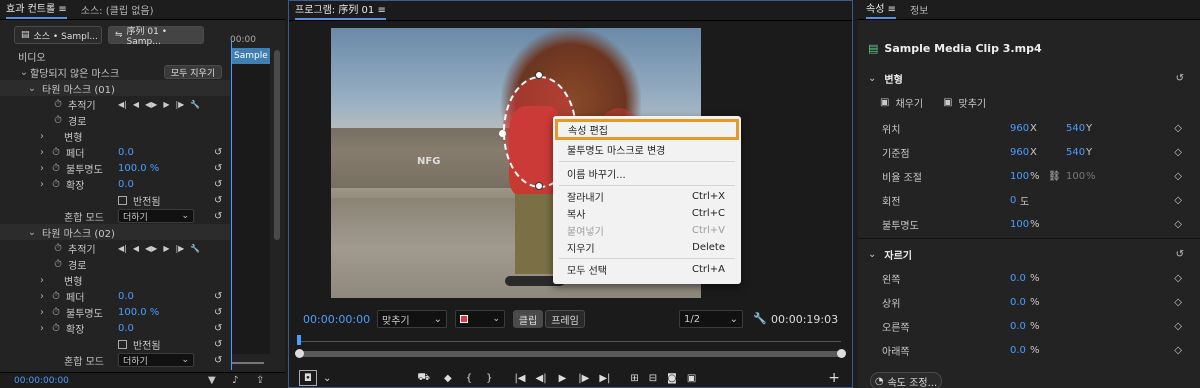 The image size is (1200, 388). What do you see at coordinates (647, 247) in the screenshot?
I see `menu-item-clear: 지우기 Delete` at bounding box center [647, 247].